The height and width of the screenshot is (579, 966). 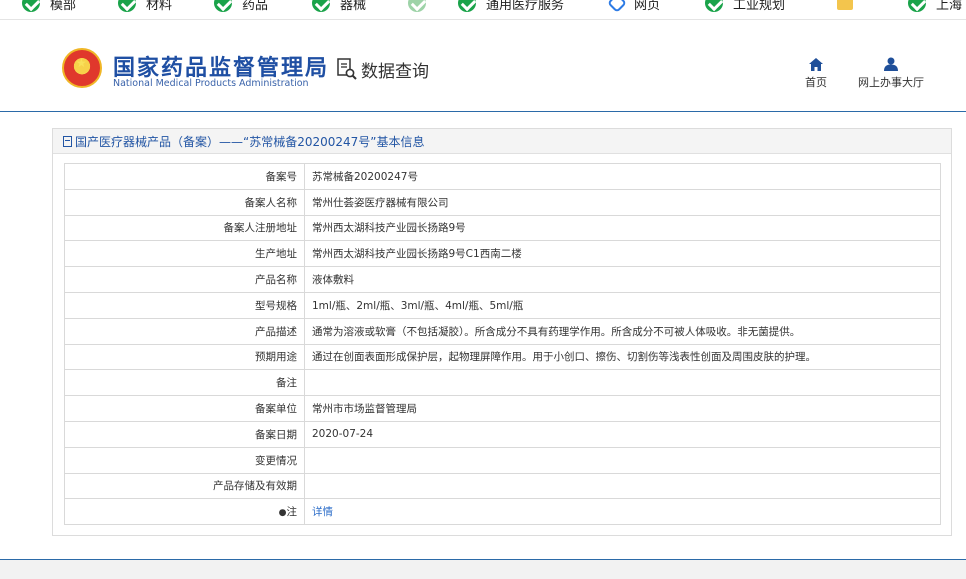 I want to click on bookmark-item: 器械, so click(x=339, y=7).